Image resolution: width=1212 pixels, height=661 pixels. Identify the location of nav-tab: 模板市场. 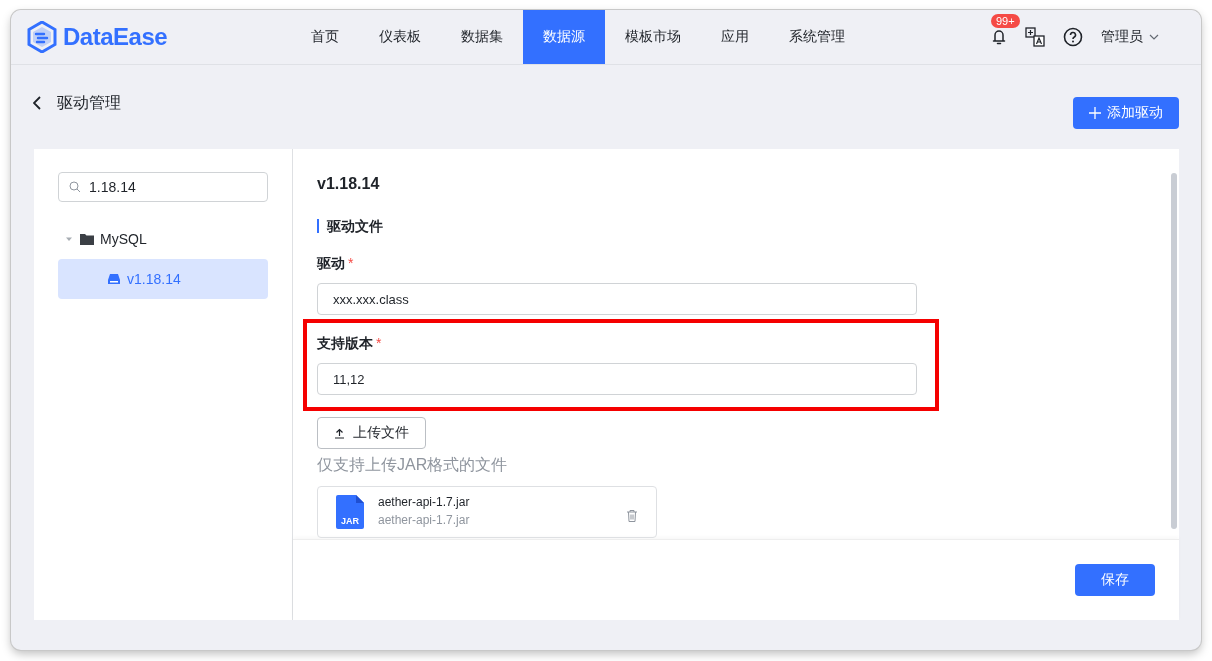
(653, 37).